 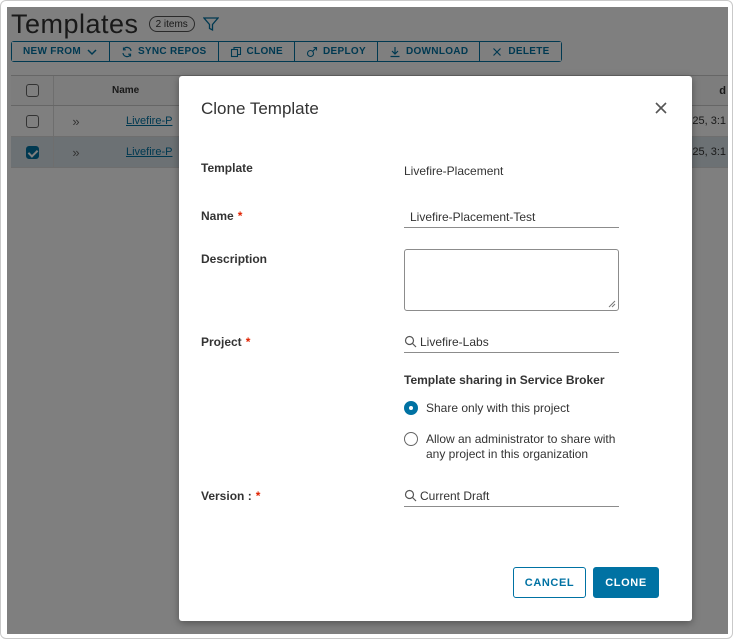 What do you see at coordinates (511, 342) in the screenshot?
I see `project-search-input: Livefire-Labs` at bounding box center [511, 342].